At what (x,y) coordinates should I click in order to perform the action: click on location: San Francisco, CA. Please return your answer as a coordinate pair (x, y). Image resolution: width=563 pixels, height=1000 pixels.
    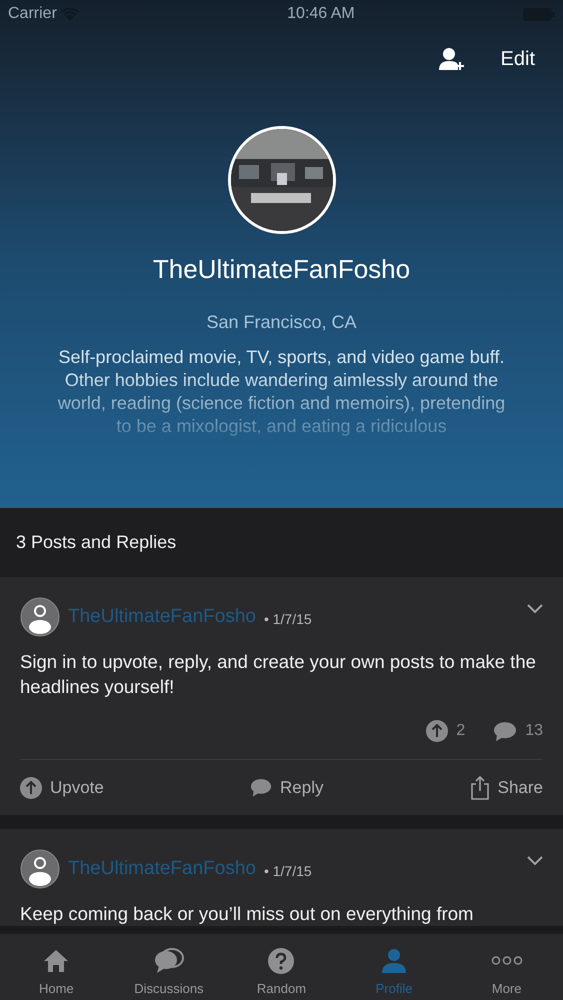
    Looking at the image, I should click on (281, 322).